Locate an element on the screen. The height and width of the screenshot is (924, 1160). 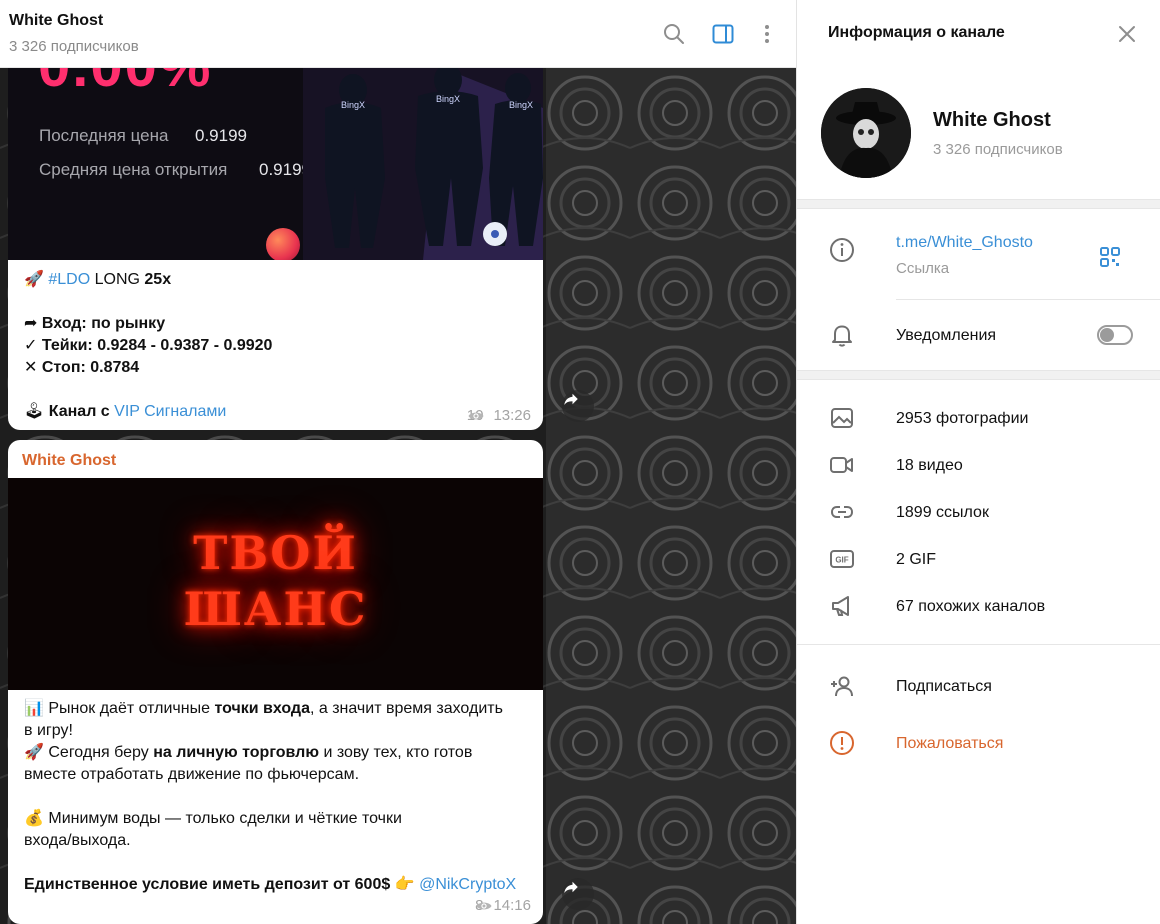
check-circle-icon: ✓ is located at coordinates (31, 345).